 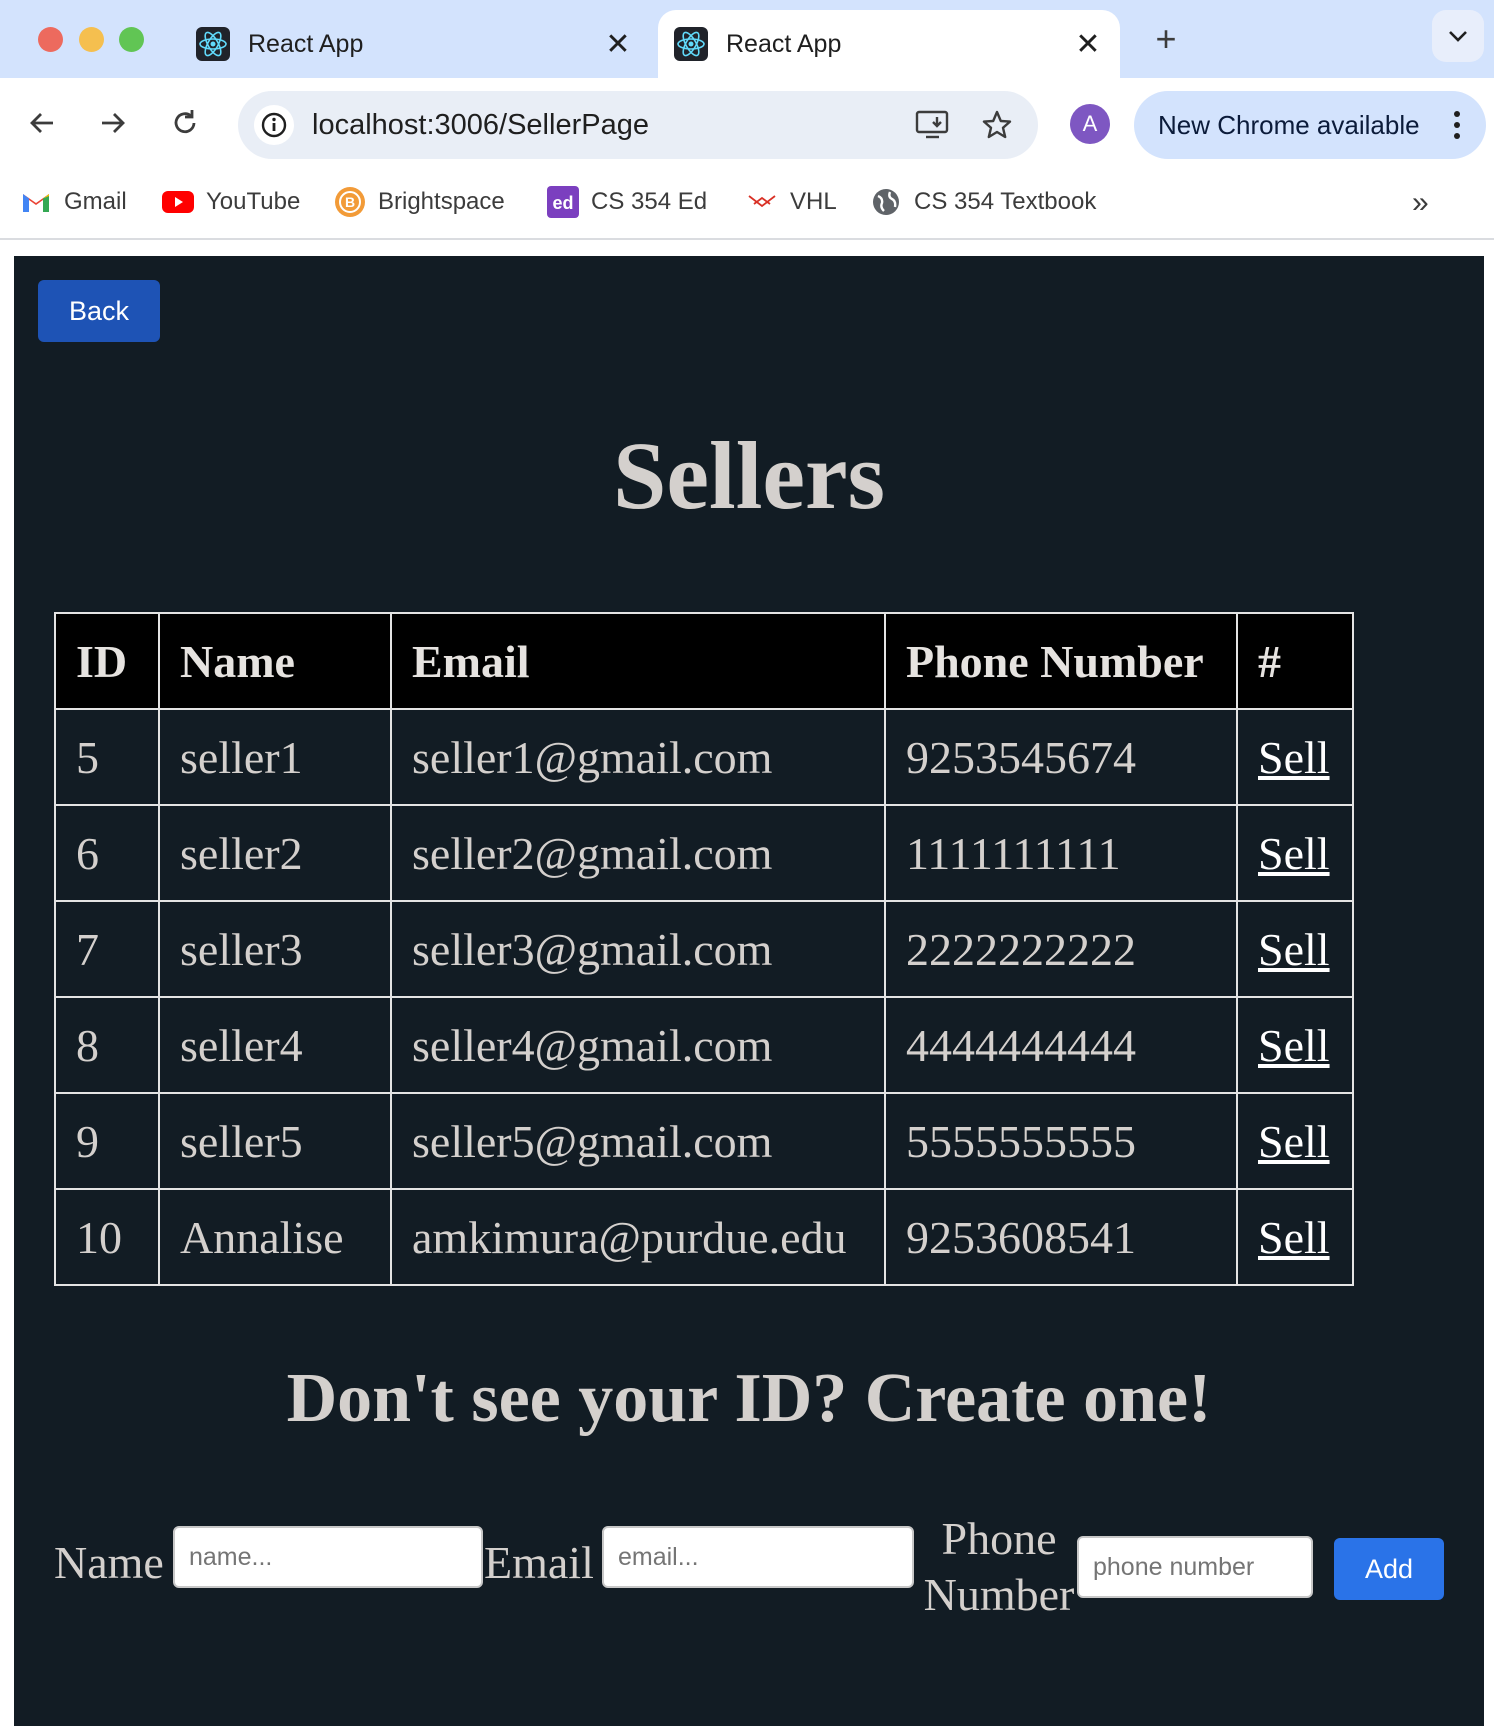 I want to click on name-label: Name, so click(x=109, y=1562).